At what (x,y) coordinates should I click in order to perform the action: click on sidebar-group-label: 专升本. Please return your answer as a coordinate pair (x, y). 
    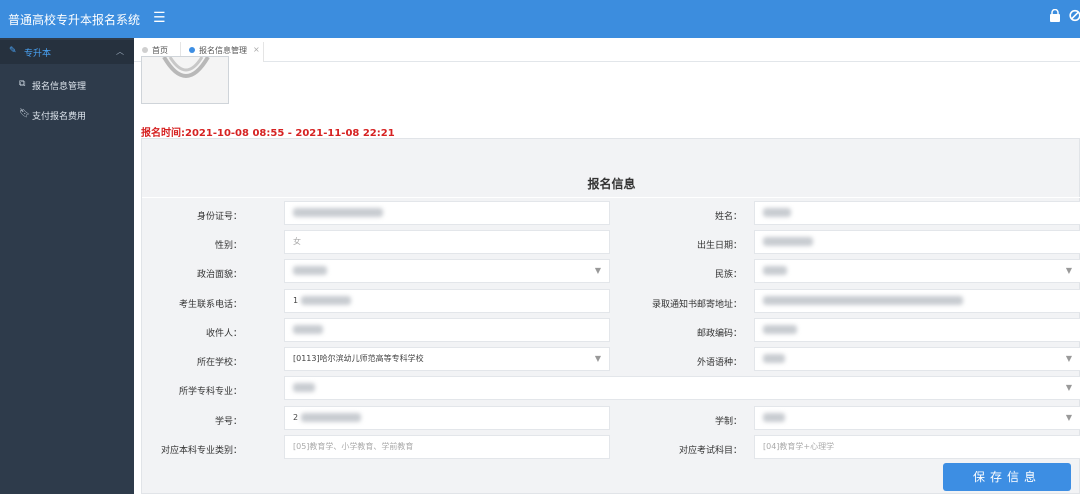
    Looking at the image, I should click on (38, 54).